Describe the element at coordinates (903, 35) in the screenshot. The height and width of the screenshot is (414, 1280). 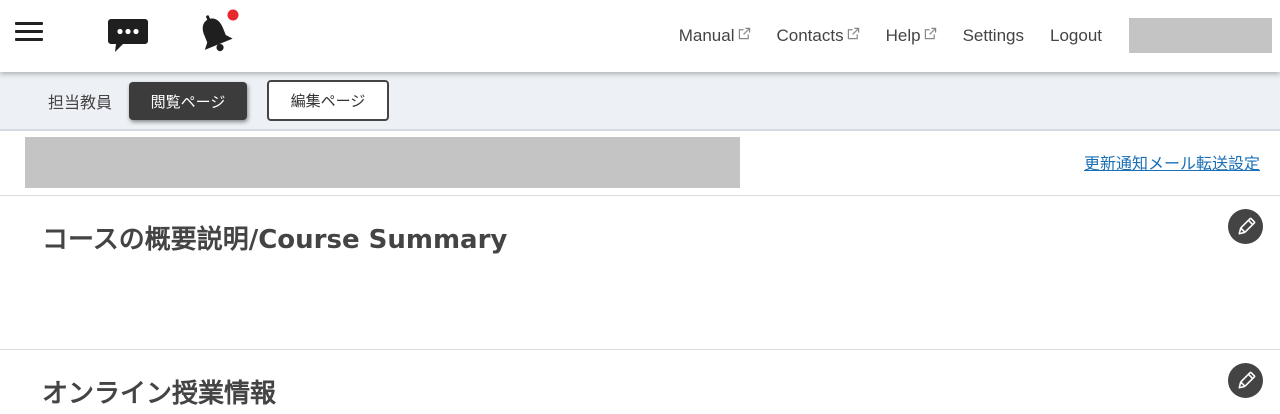
I see `help-label: Help` at that location.